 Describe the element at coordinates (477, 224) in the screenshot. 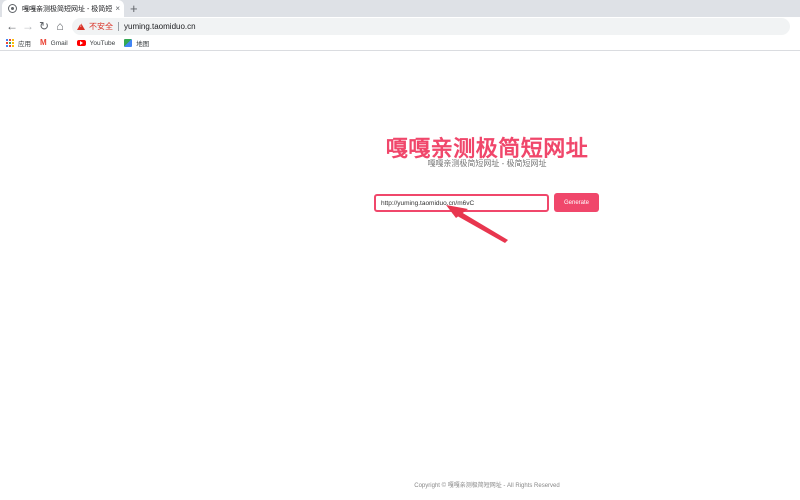

I see `annotation-arrow` at that location.